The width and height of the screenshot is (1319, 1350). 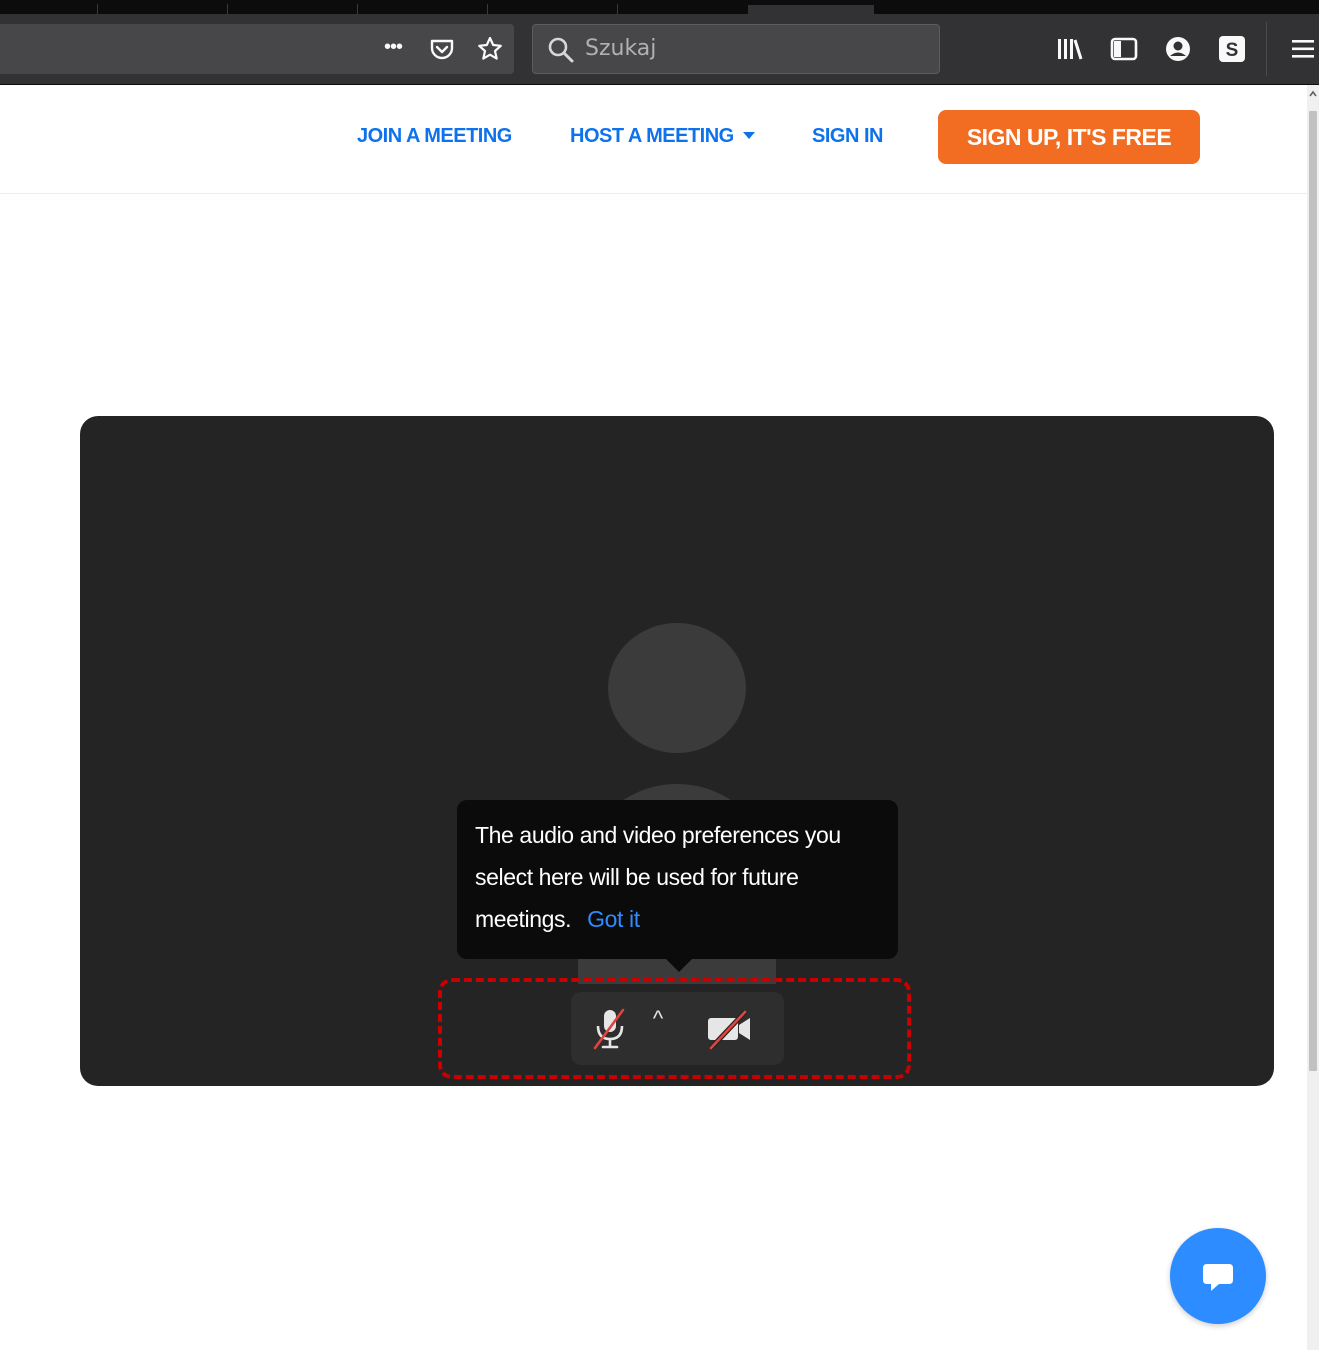 What do you see at coordinates (659, 7) in the screenshot?
I see `browser-tab-strip` at bounding box center [659, 7].